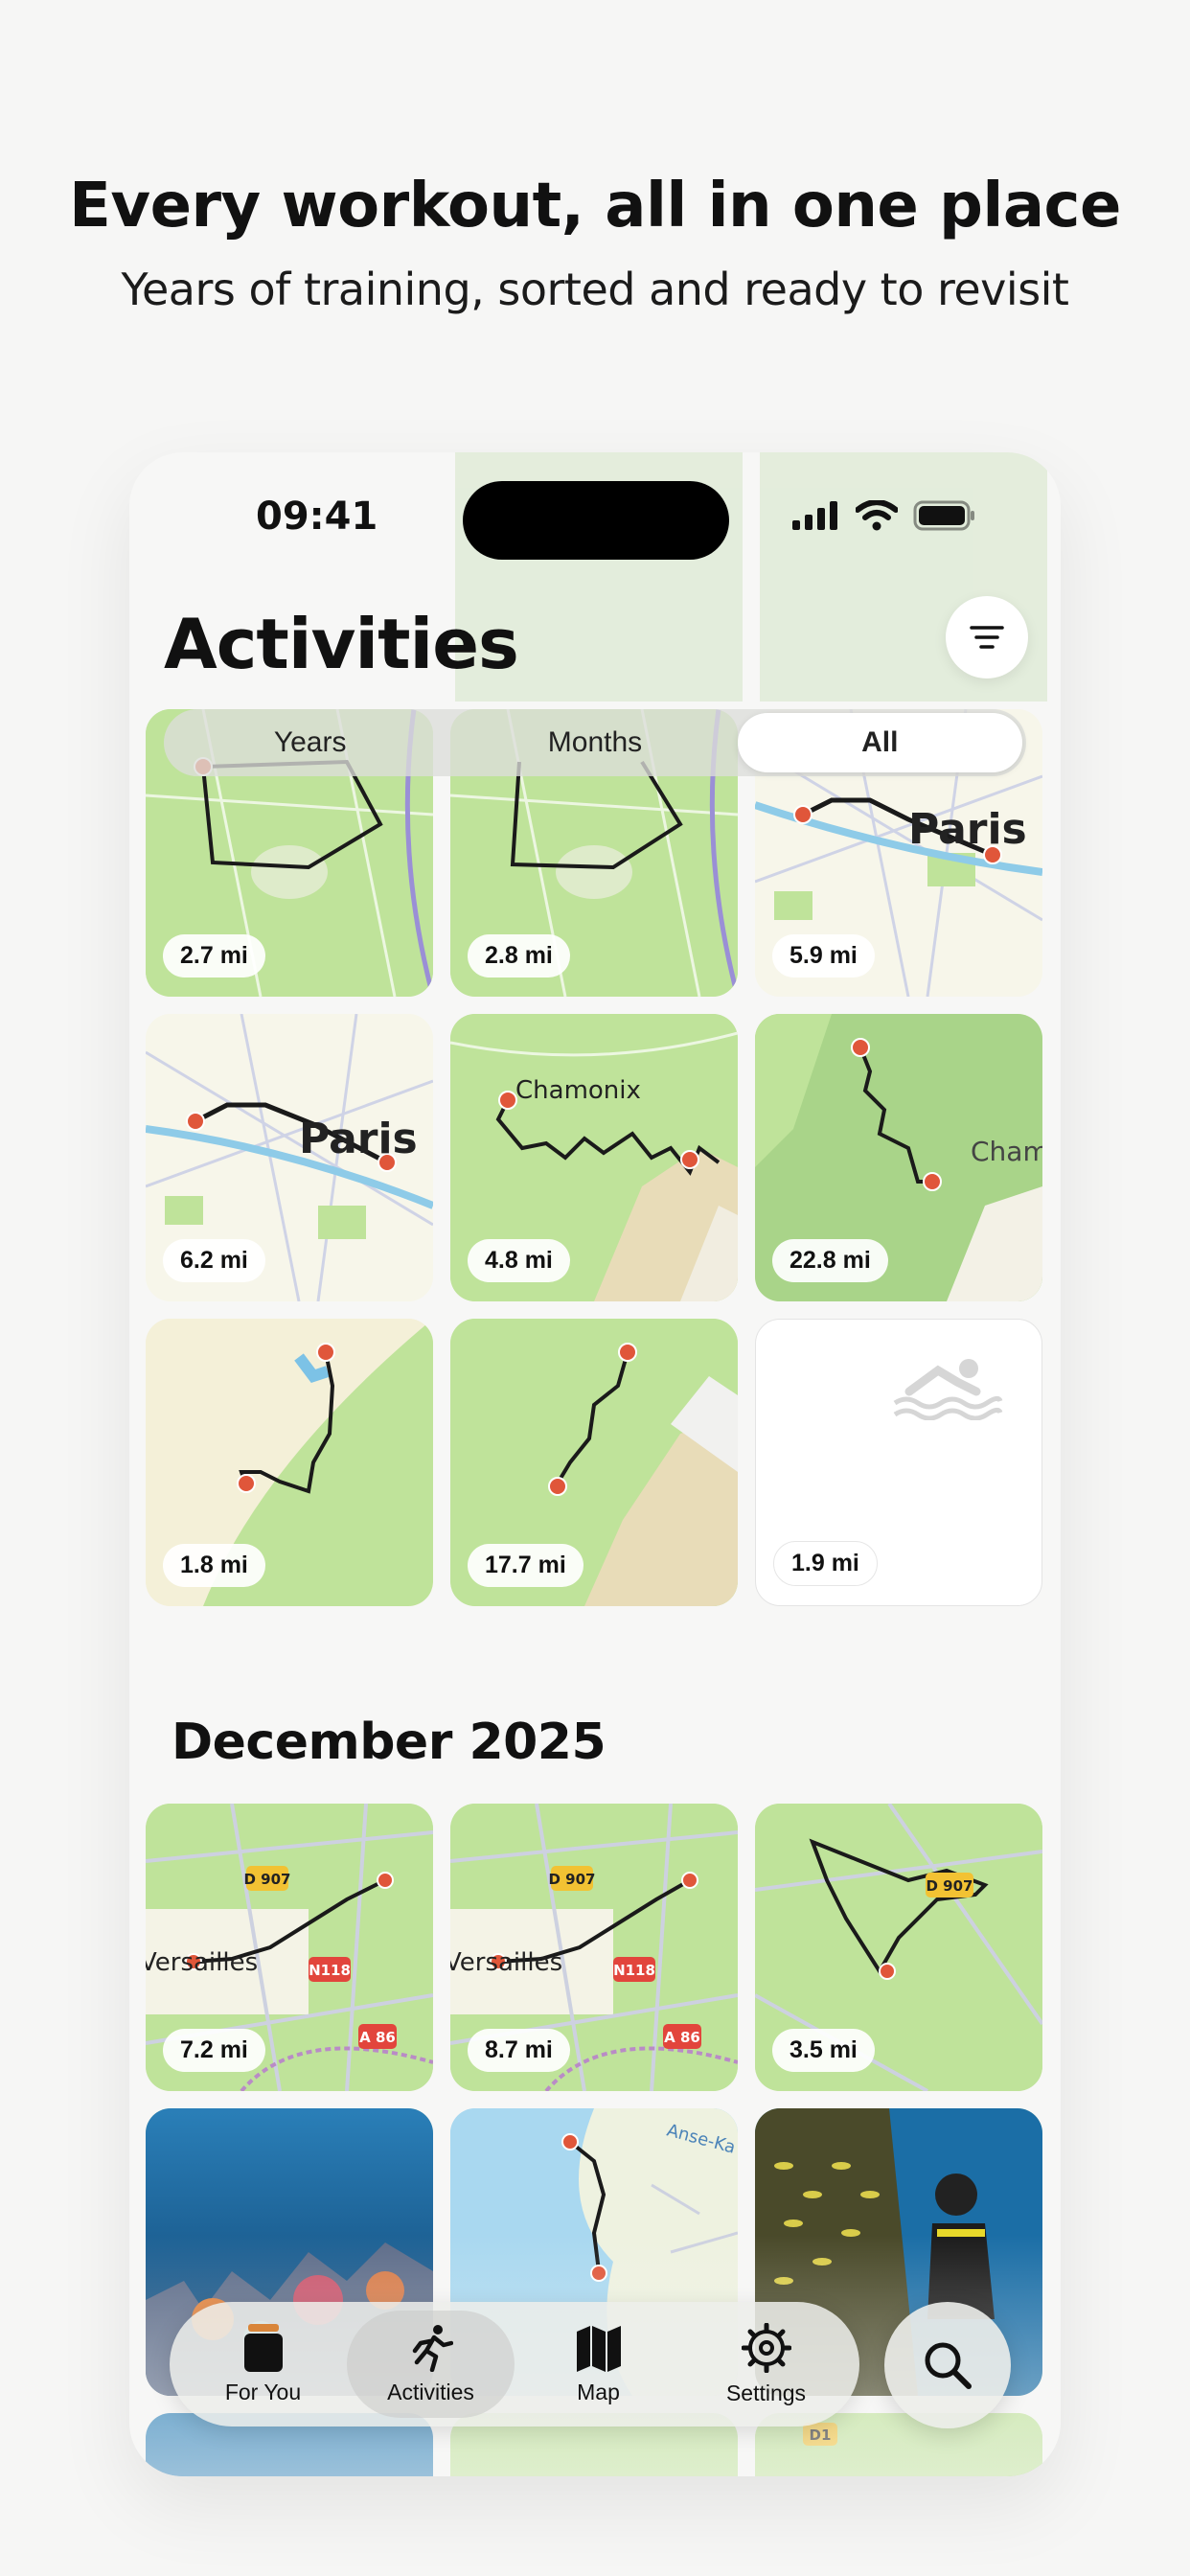 Image resolution: width=1190 pixels, height=2576 pixels. I want to click on filter-button, so click(987, 637).